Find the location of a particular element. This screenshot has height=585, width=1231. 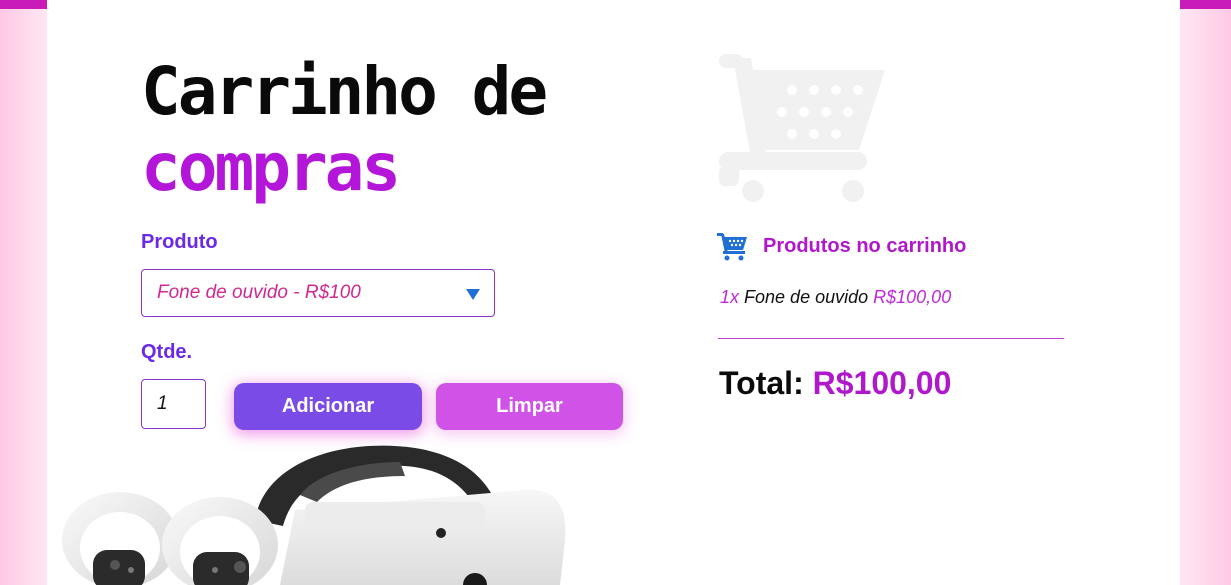

product-select-value: Fone de ouvido - R$100 is located at coordinates (259, 292).